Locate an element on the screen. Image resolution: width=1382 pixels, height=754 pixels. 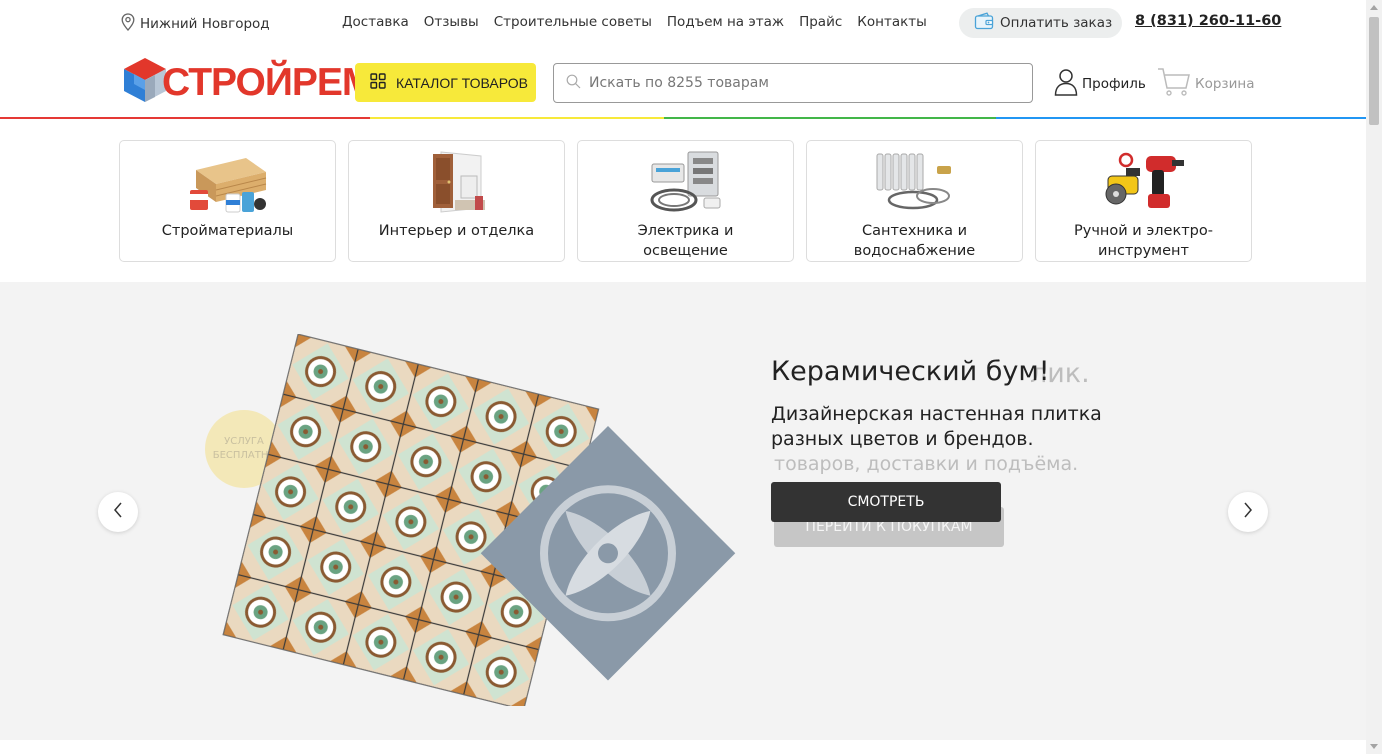
nav-link-delivery: Доставка is located at coordinates (375, 22).